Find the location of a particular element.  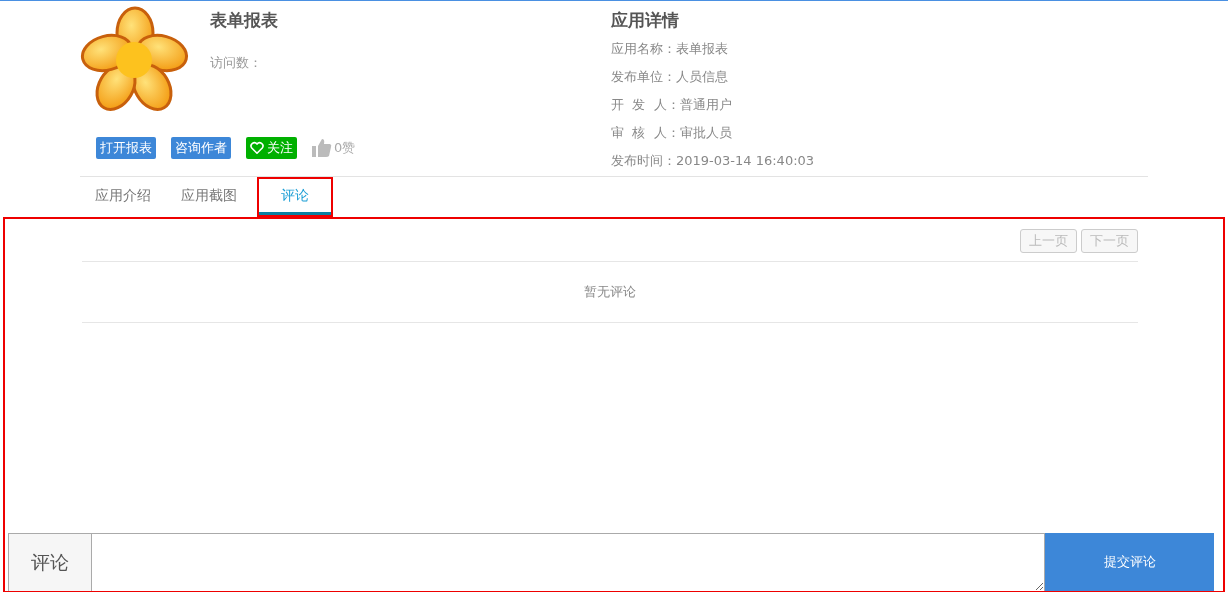

action-button: 打开报表 is located at coordinates (126, 148).